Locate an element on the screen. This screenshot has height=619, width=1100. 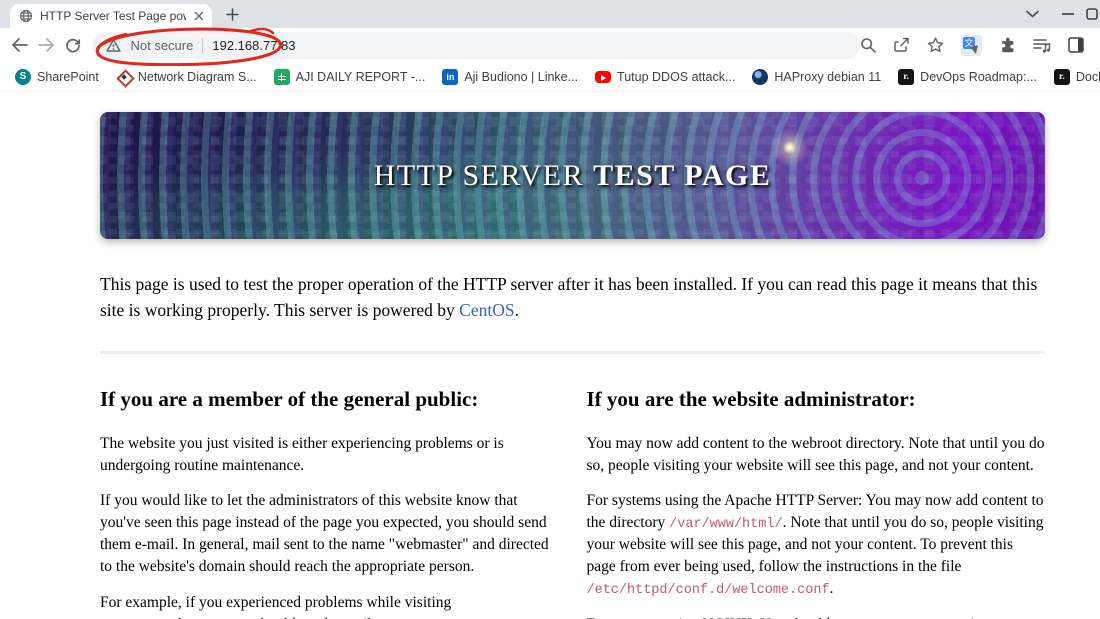
reload-button is located at coordinates (73, 45).